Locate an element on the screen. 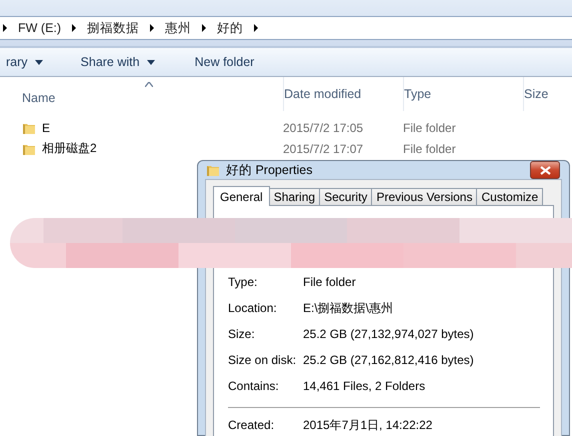 This screenshot has height=436, width=572. close-icon is located at coordinates (545, 170).